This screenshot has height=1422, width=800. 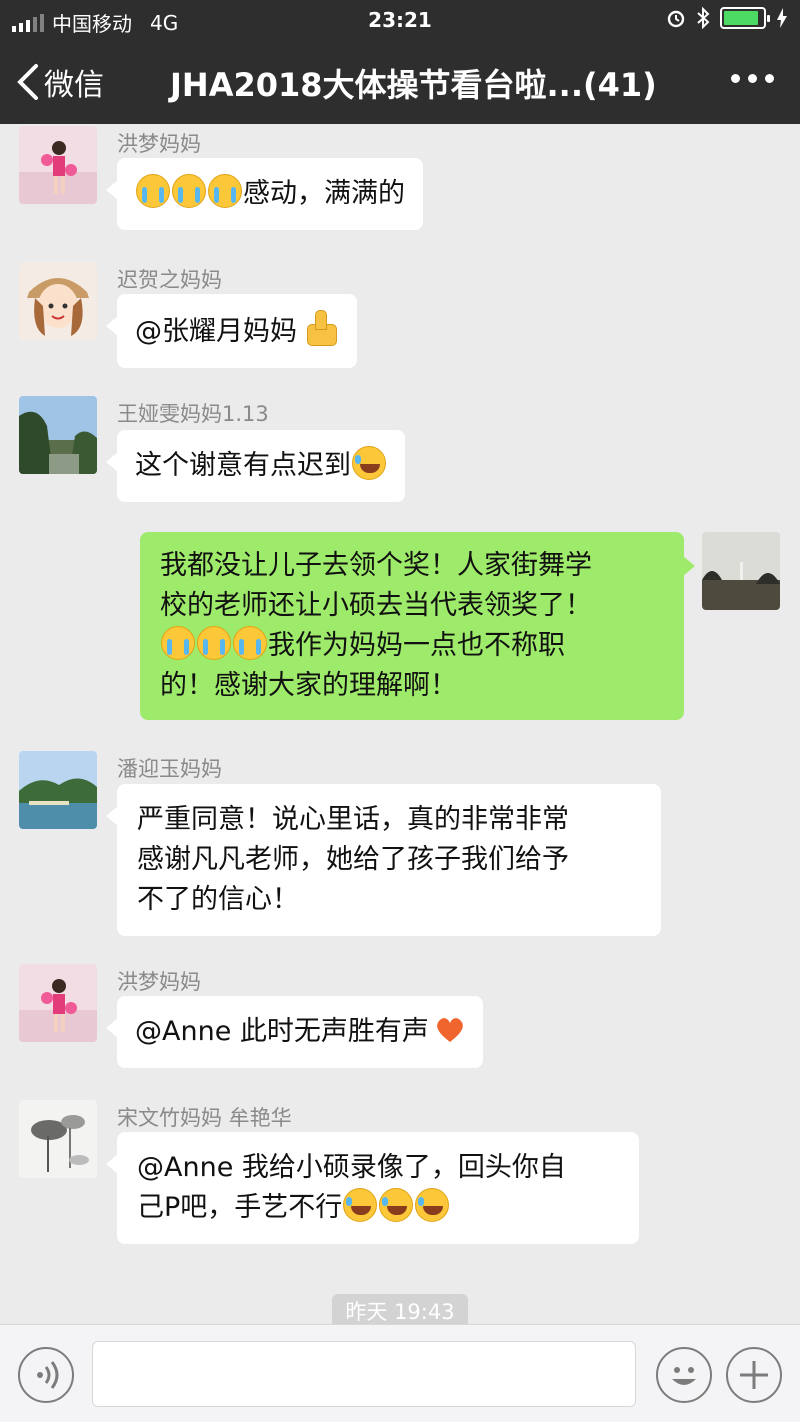 I want to click on message-bubble: 感动，满满的, so click(x=264, y=194).